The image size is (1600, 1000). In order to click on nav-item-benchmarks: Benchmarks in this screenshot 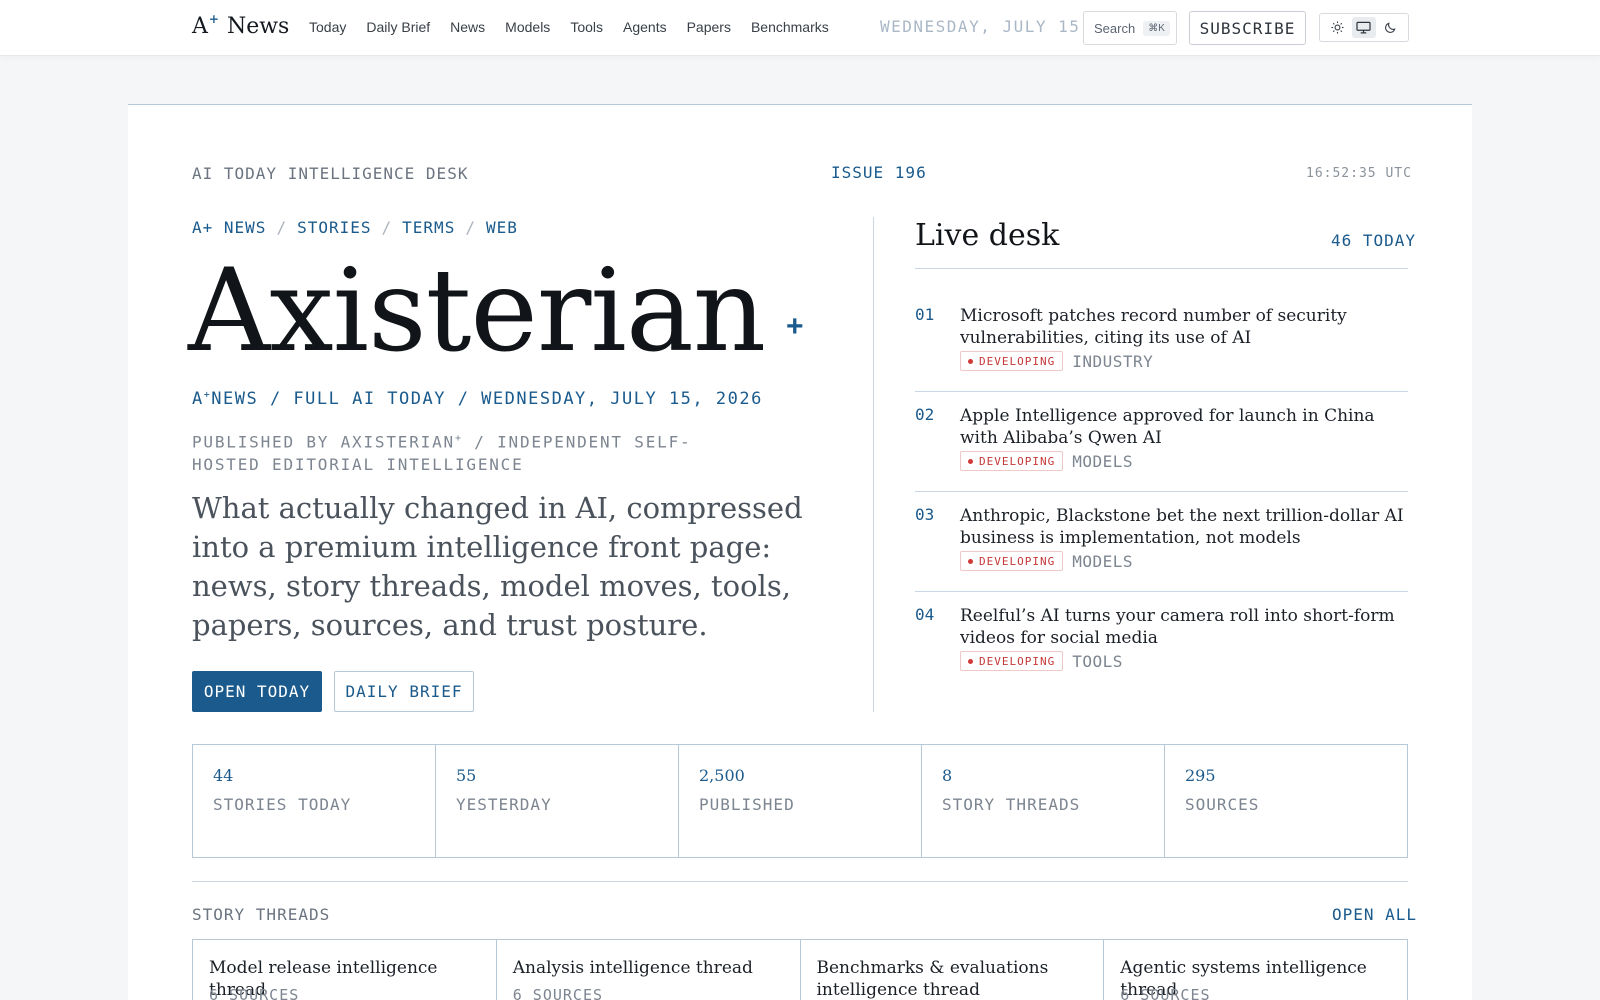, I will do `click(790, 27)`.